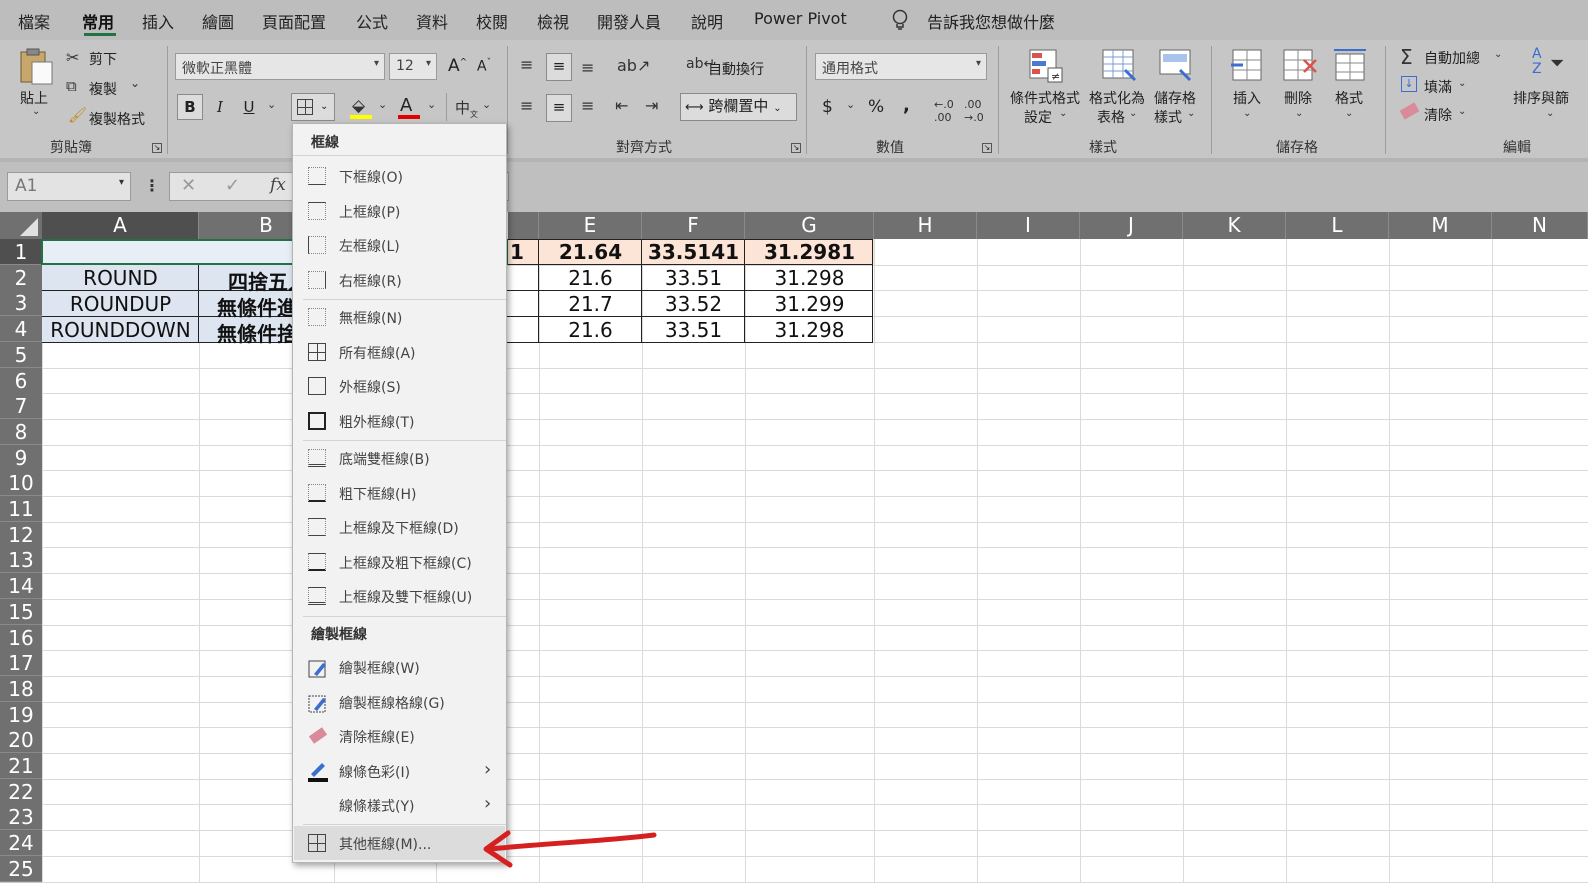 This screenshot has width=1588, height=883. Describe the element at coordinates (21, 740) in the screenshot. I see `row-header: 20` at that location.